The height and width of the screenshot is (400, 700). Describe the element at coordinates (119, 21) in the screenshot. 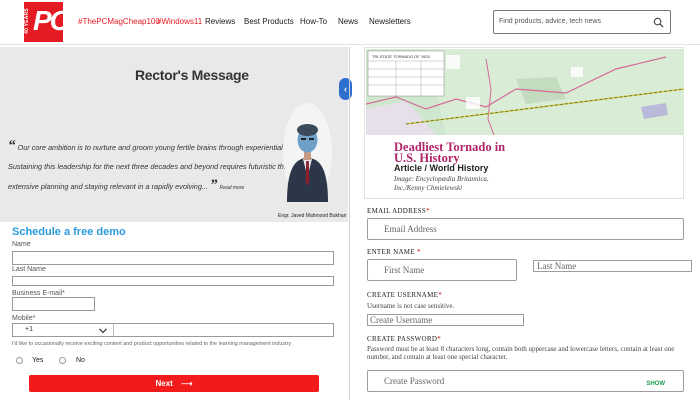

I see `nav-link-cheap100: #ThePCMagCheap100` at that location.